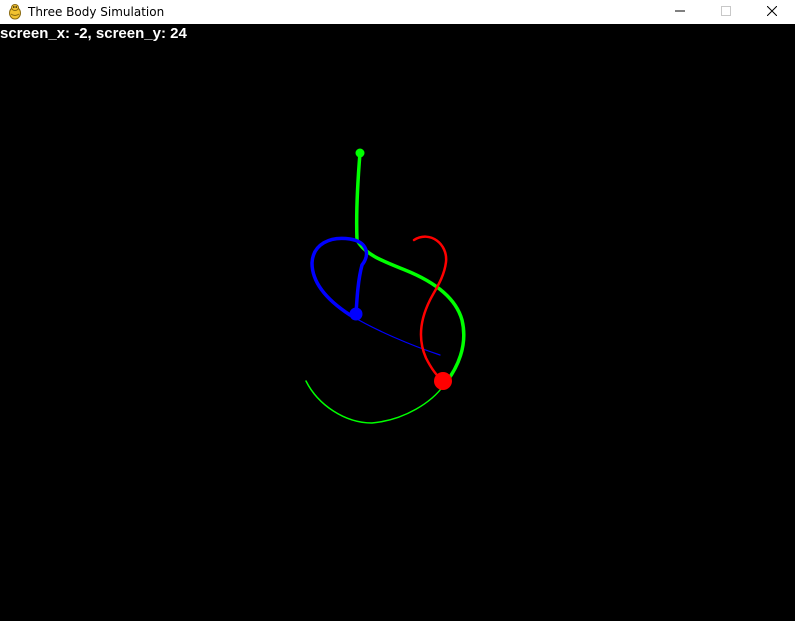 The image size is (795, 621). I want to click on close-button, so click(772, 12).